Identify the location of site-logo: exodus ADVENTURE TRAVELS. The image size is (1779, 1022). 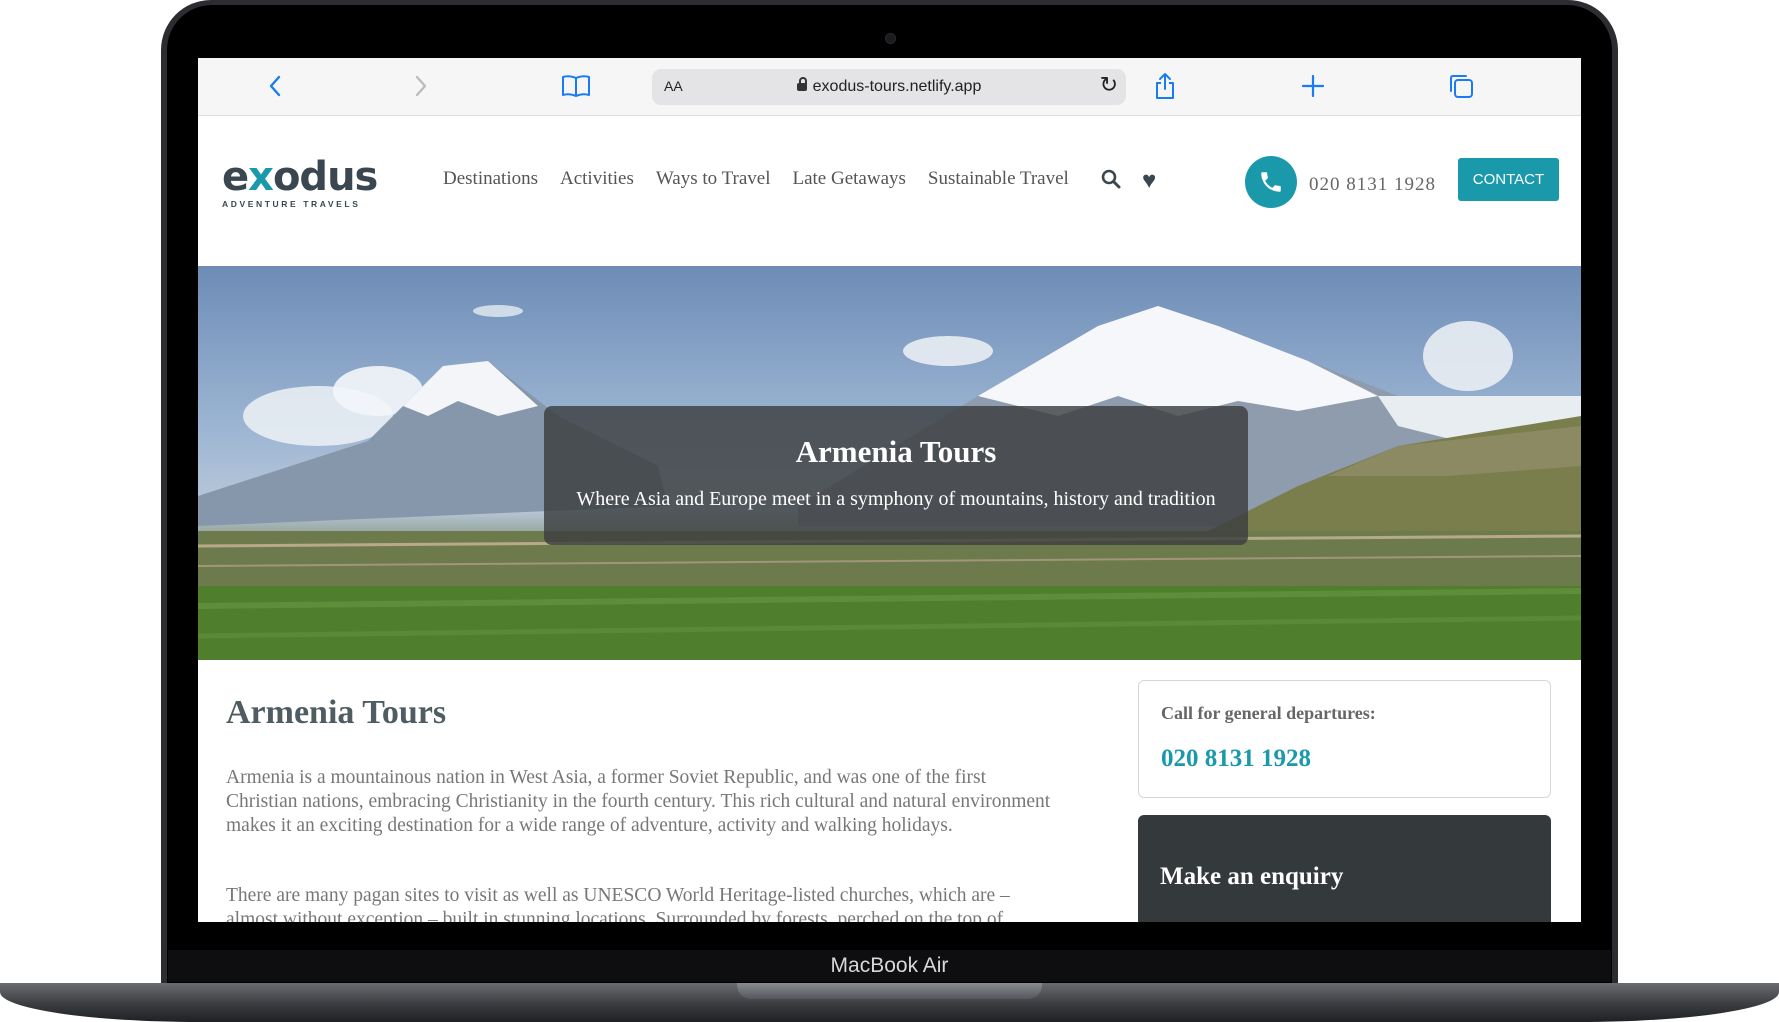
(300, 181).